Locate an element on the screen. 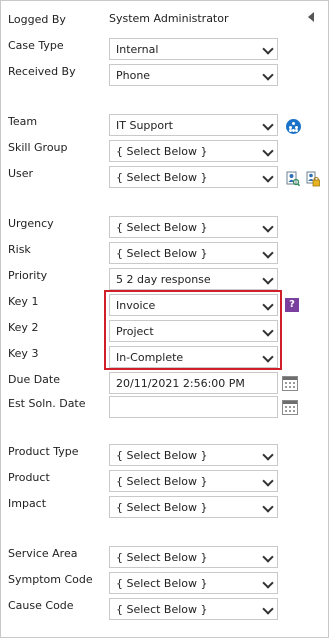 The image size is (329, 638). received-by-label: Received By is located at coordinates (42, 71).